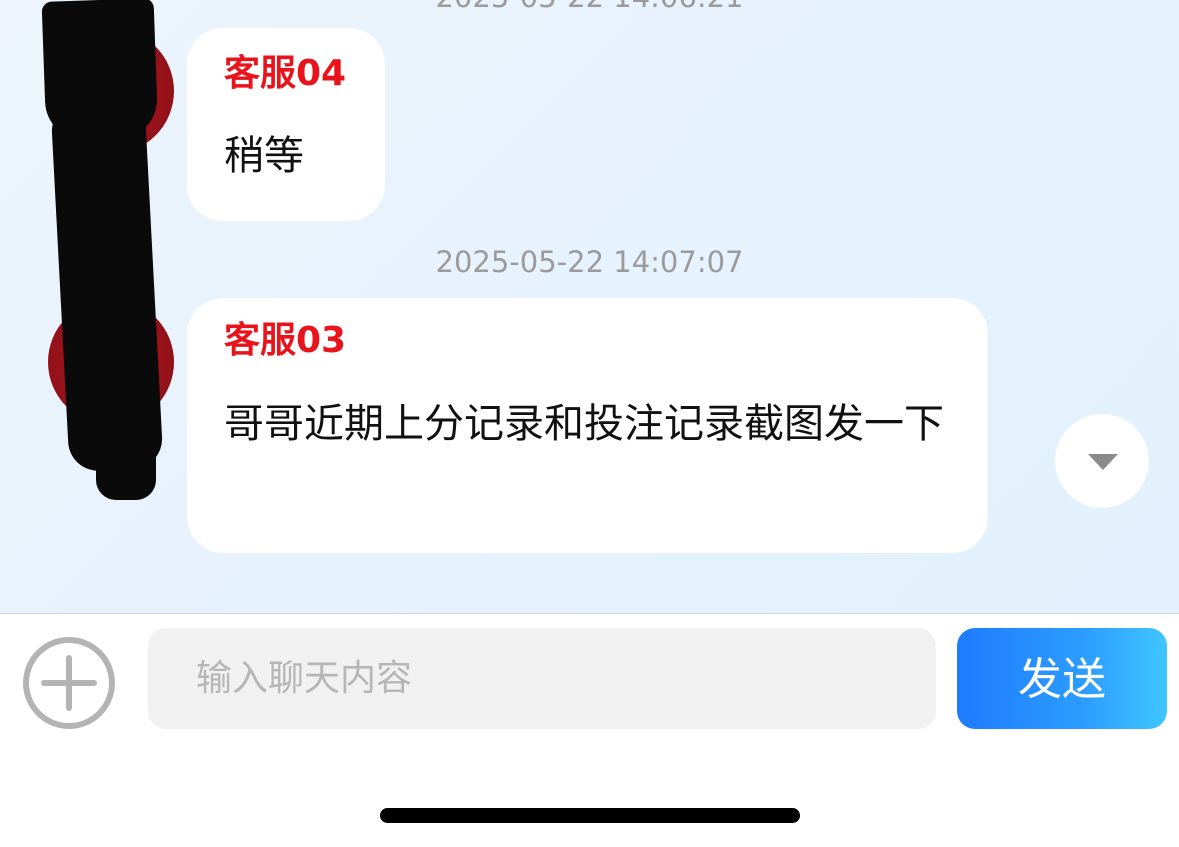 Image resolution: width=1179 pixels, height=847 pixels. I want to click on message-input-container, so click(542, 678).